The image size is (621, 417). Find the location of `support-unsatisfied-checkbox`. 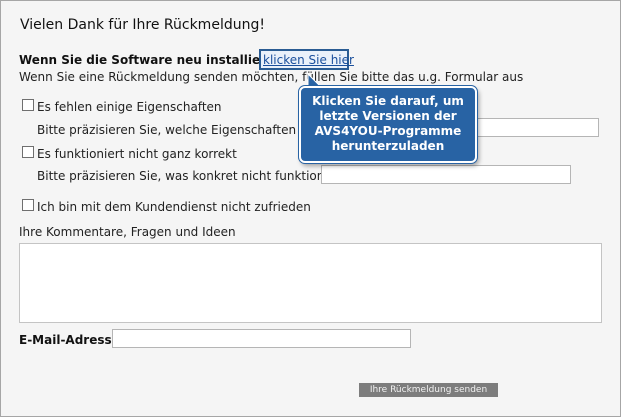

support-unsatisfied-checkbox is located at coordinates (28, 205).